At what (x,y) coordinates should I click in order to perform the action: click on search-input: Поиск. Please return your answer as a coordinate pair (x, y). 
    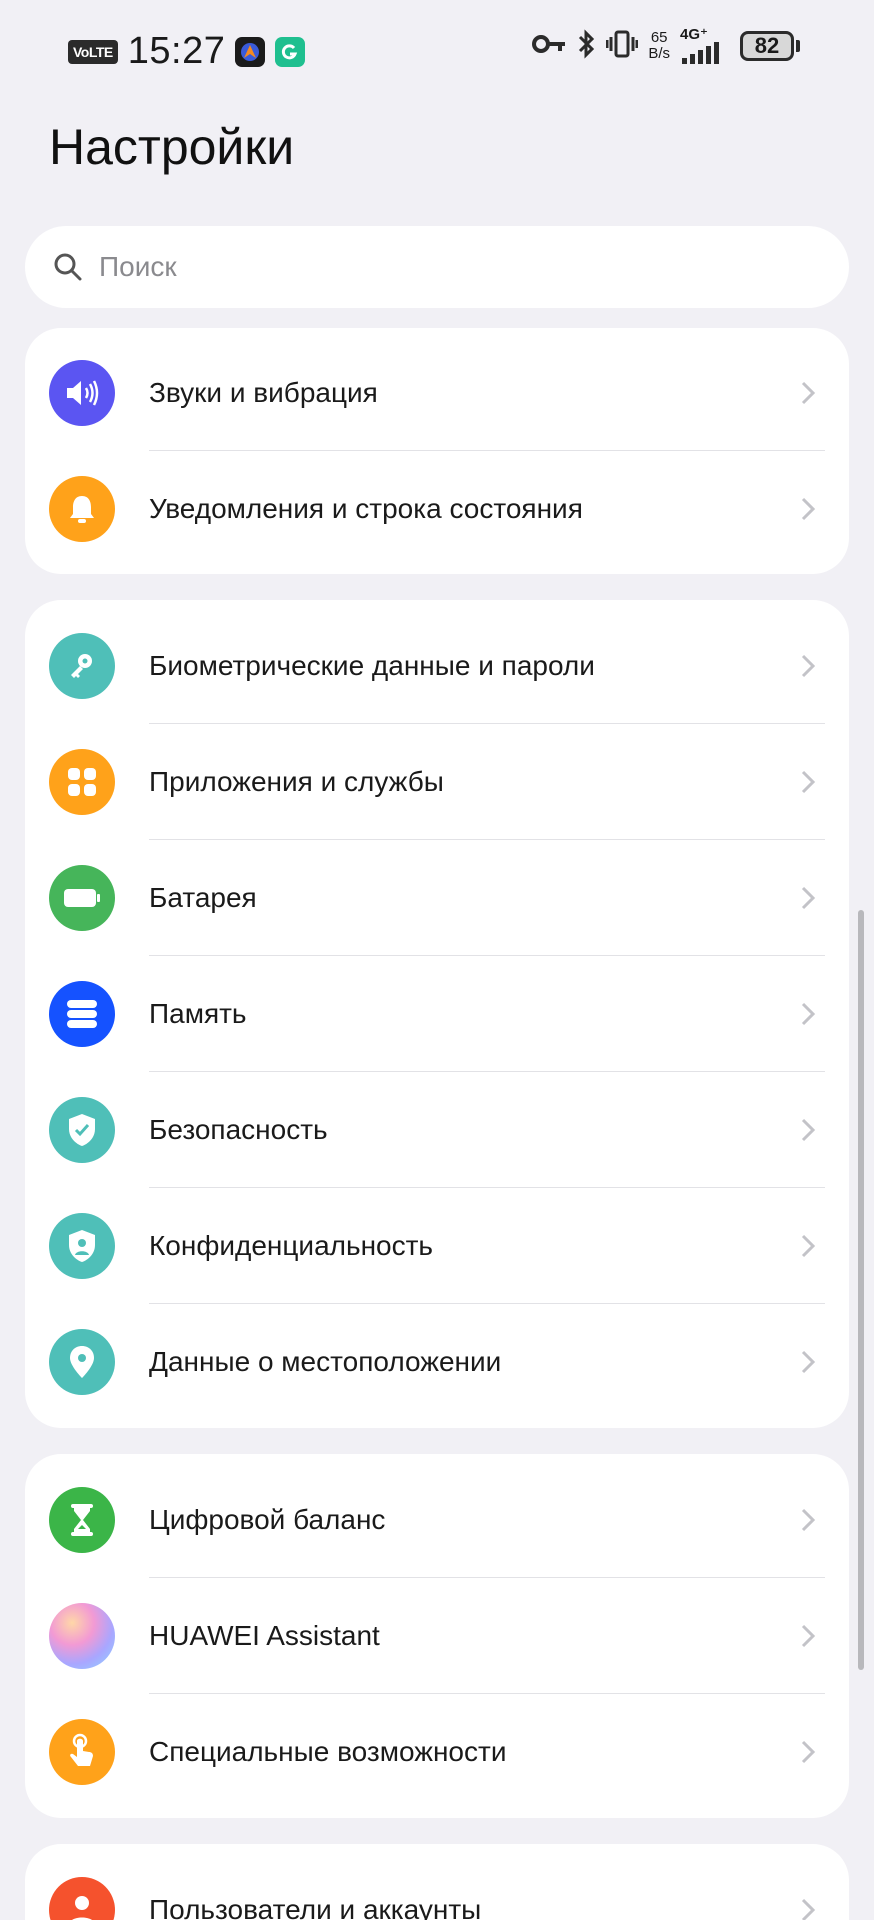
    Looking at the image, I should click on (138, 267).